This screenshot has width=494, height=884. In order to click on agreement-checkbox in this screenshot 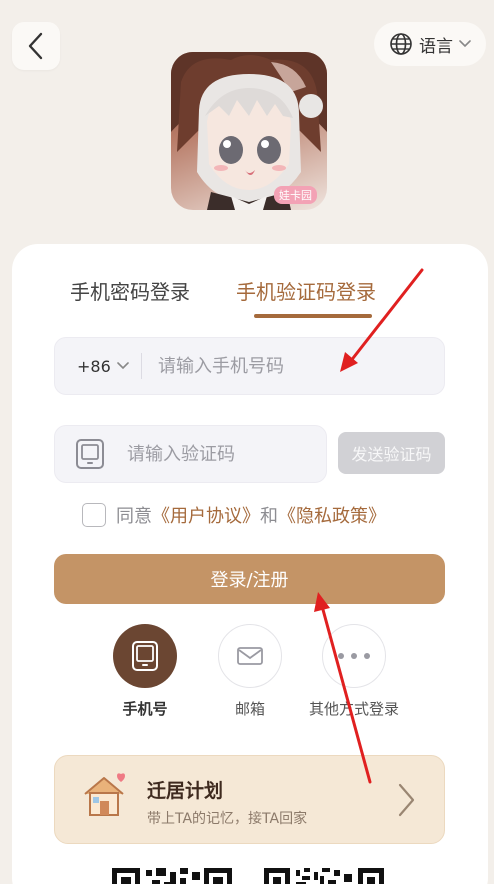, I will do `click(94, 515)`.